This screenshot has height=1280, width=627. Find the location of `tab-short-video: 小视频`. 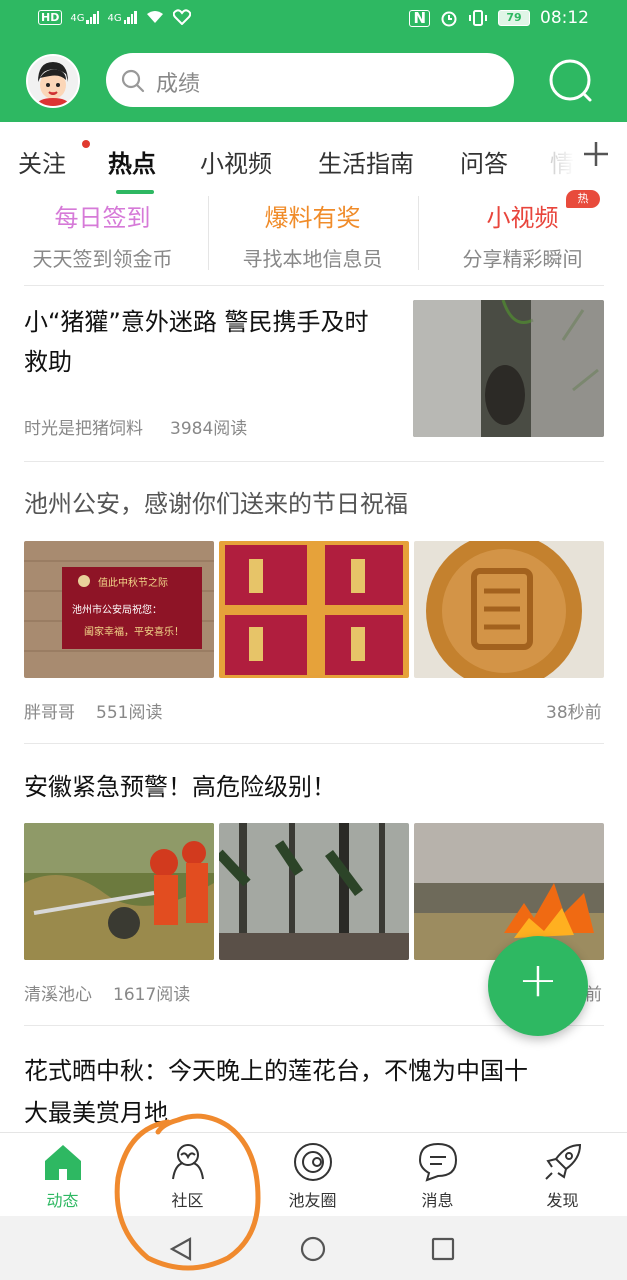

tab-short-video: 小视频 is located at coordinates (236, 161).